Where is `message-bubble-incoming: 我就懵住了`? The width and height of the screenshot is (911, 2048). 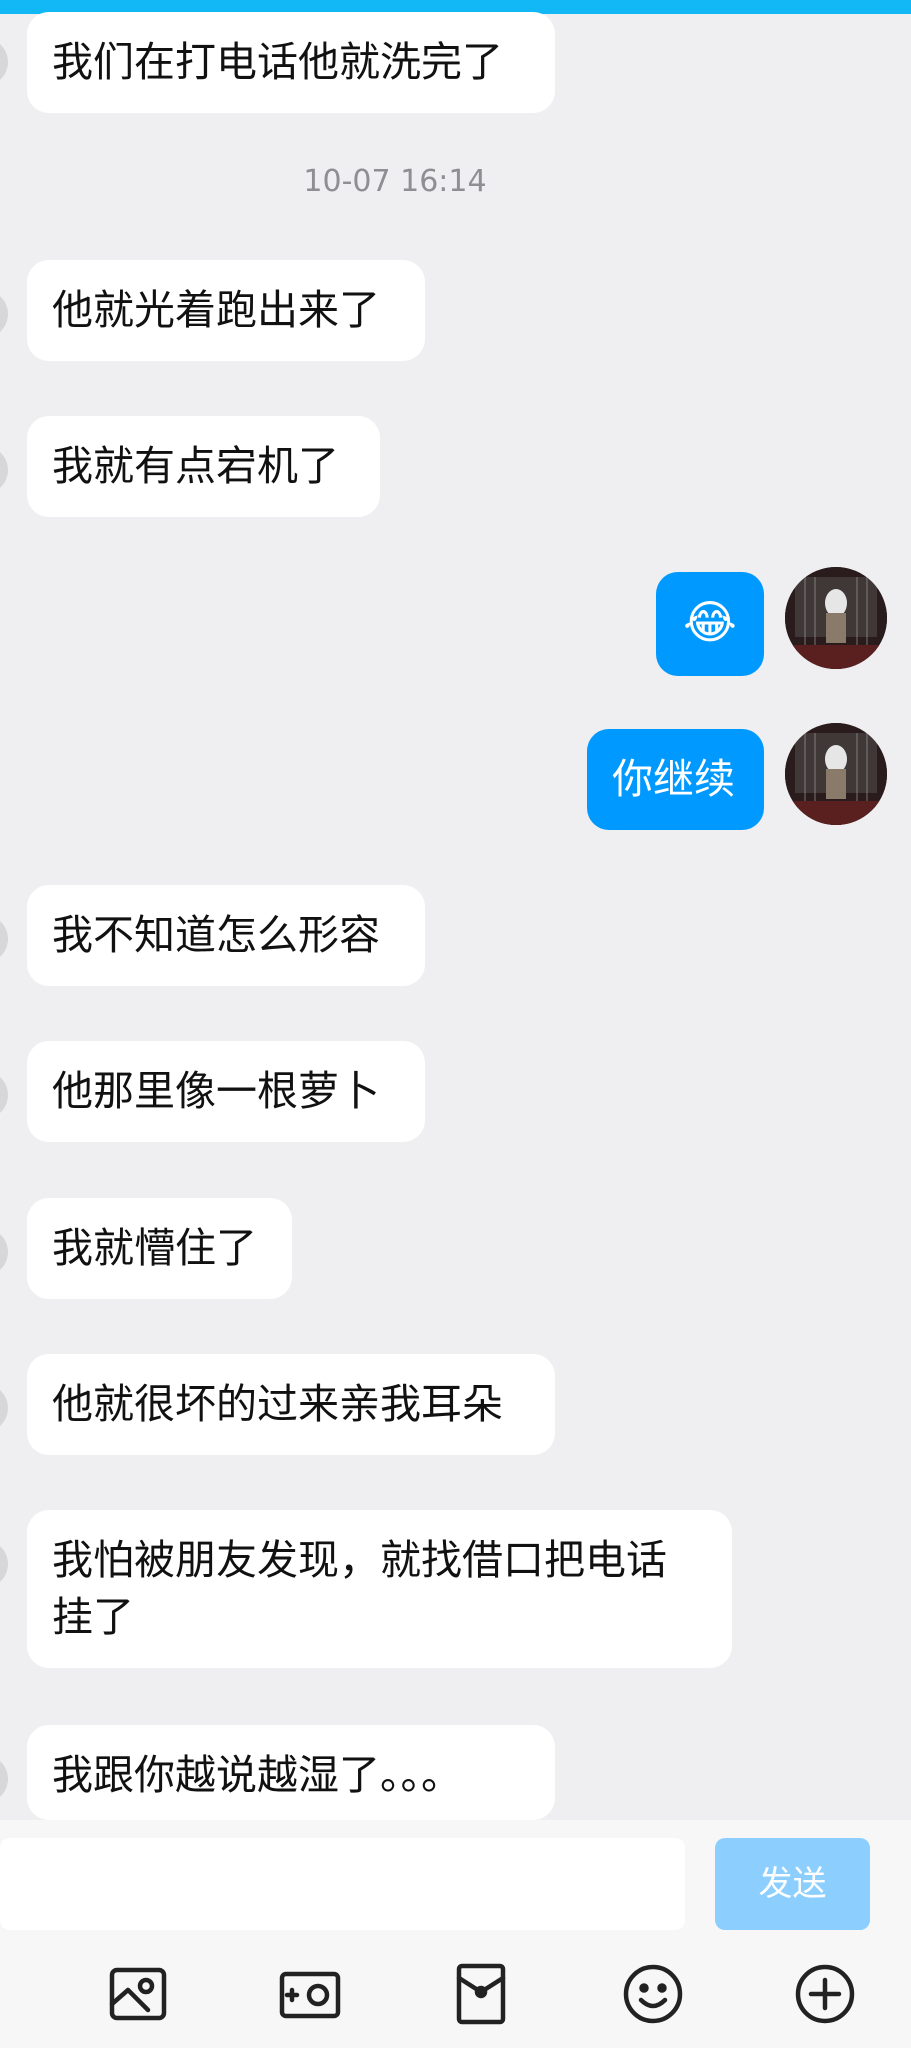 message-bubble-incoming: 我就懵住了 is located at coordinates (159, 1248).